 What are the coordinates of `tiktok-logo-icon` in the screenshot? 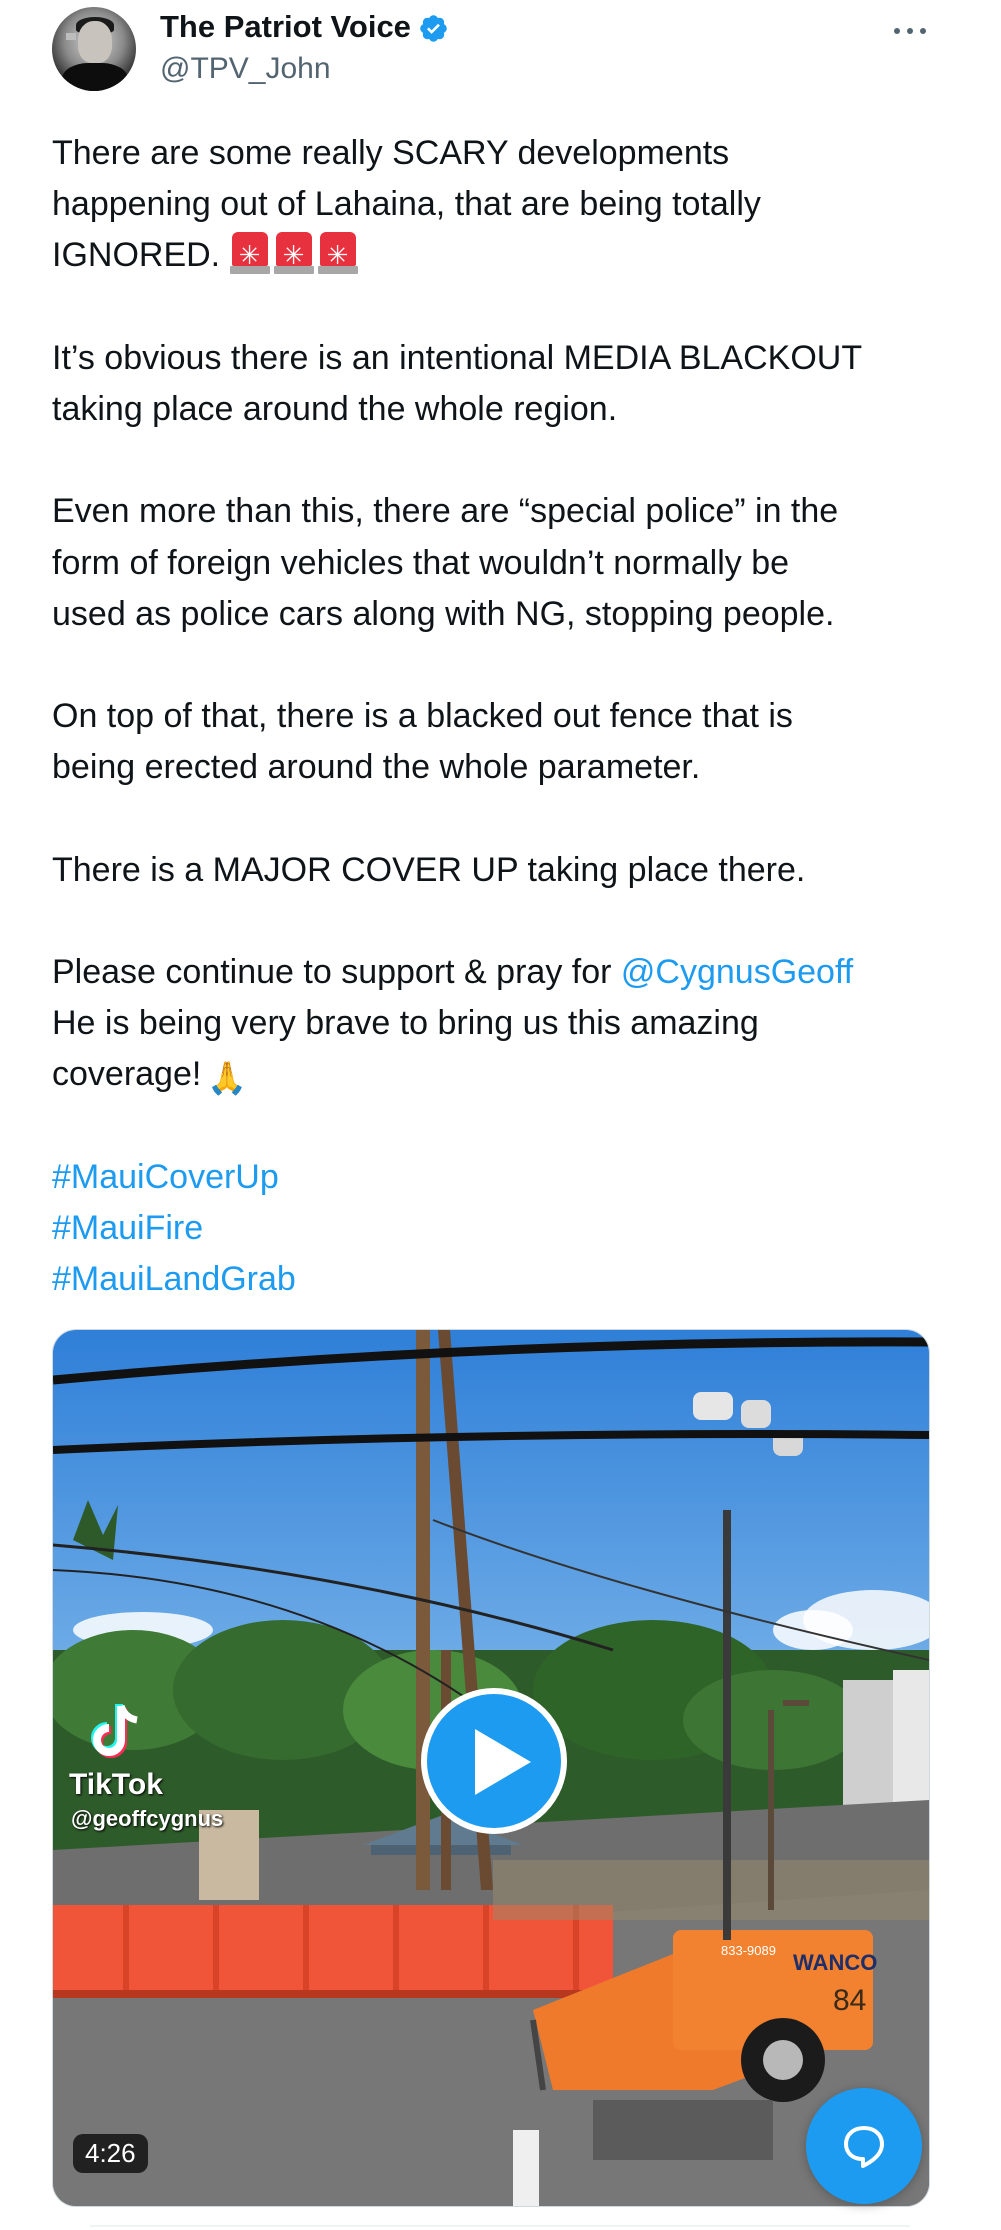 It's located at (114, 1731).